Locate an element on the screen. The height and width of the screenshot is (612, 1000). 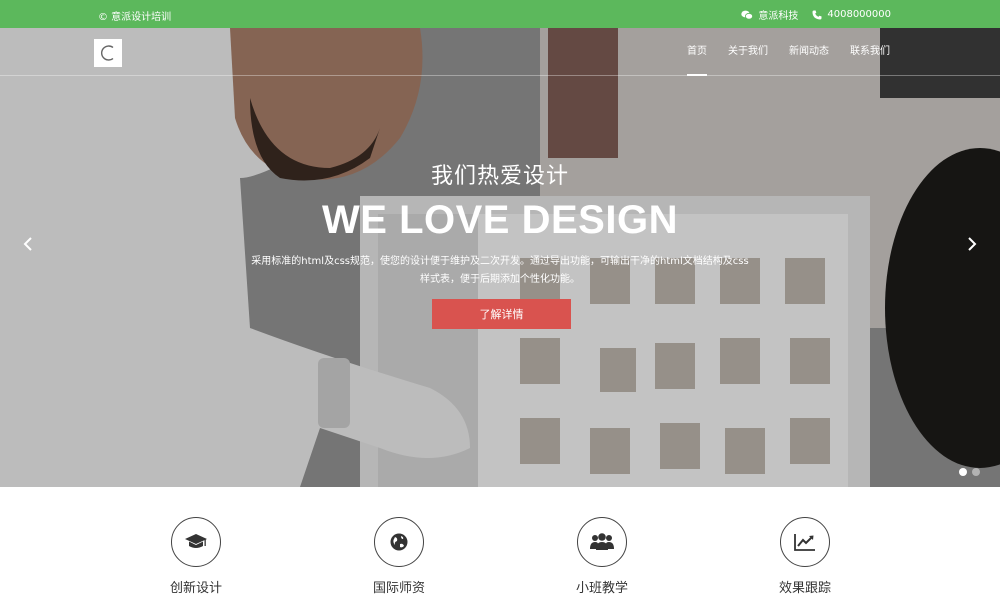
feature-small-class: 小班教学 is located at coordinates (602, 556).